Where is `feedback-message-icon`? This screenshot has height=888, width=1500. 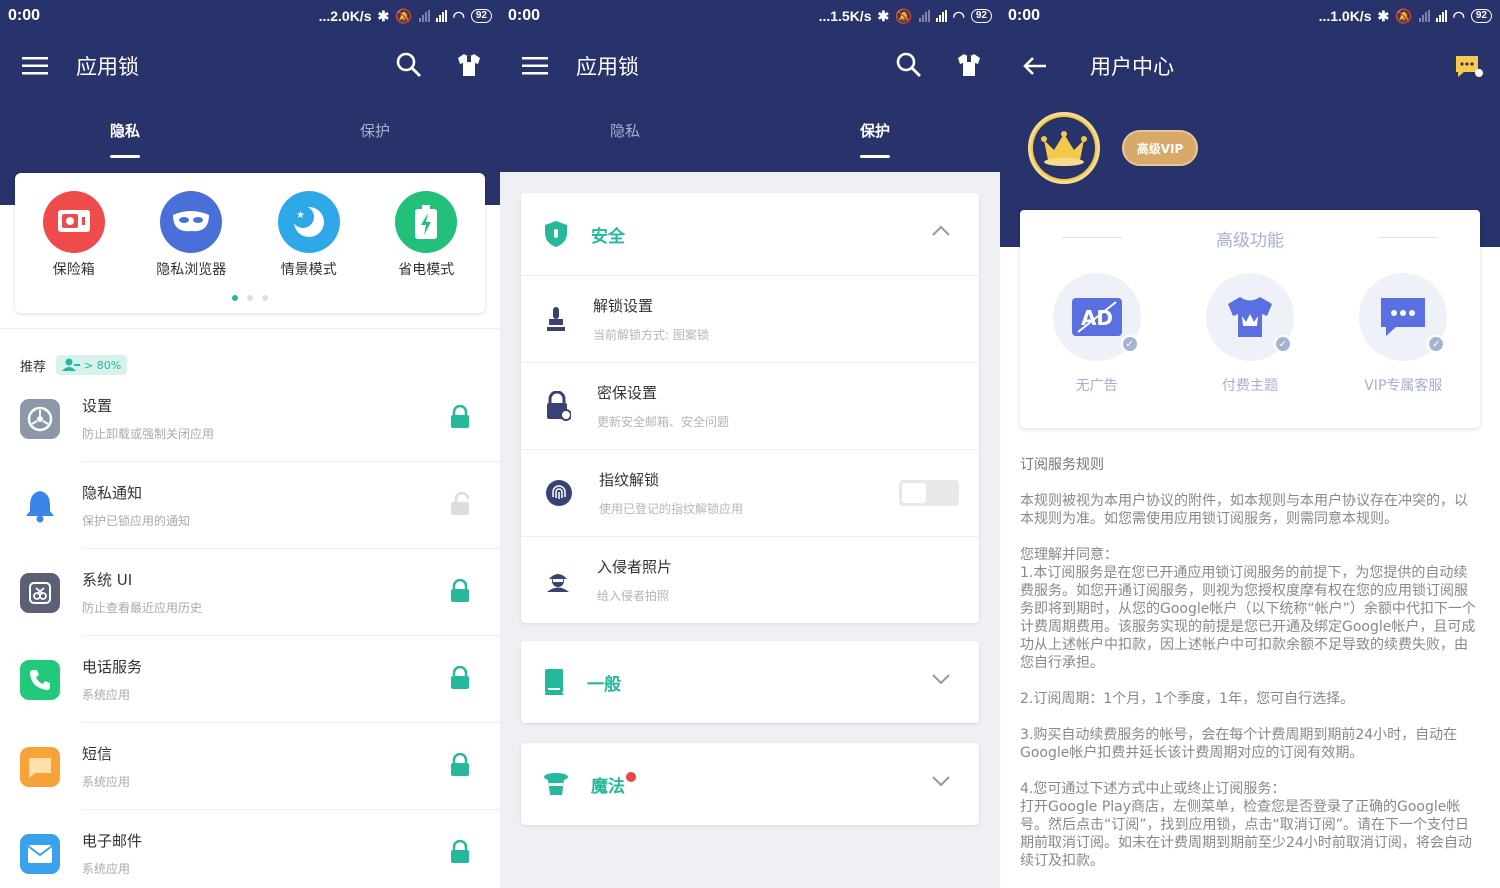 feedback-message-icon is located at coordinates (1469, 67).